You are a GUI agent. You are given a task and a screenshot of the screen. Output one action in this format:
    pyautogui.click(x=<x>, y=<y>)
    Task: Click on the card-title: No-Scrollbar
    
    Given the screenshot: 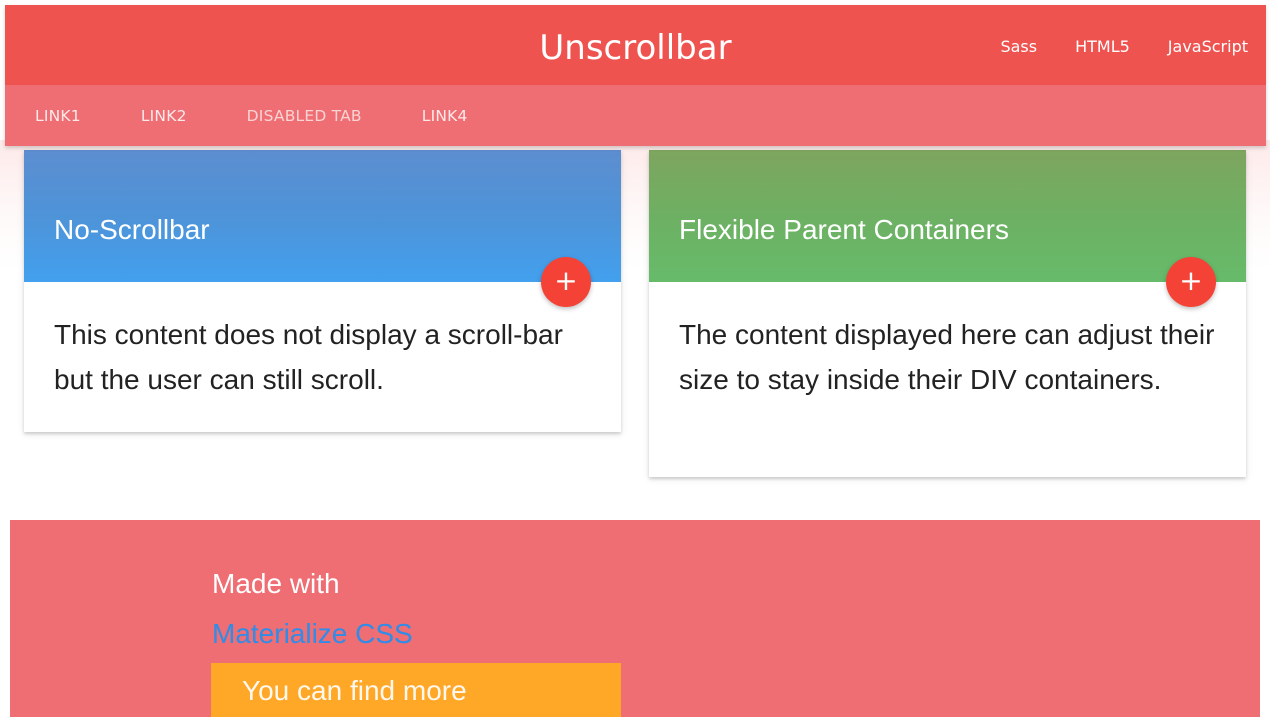 What is the action you would take?
    pyautogui.click(x=132, y=229)
    